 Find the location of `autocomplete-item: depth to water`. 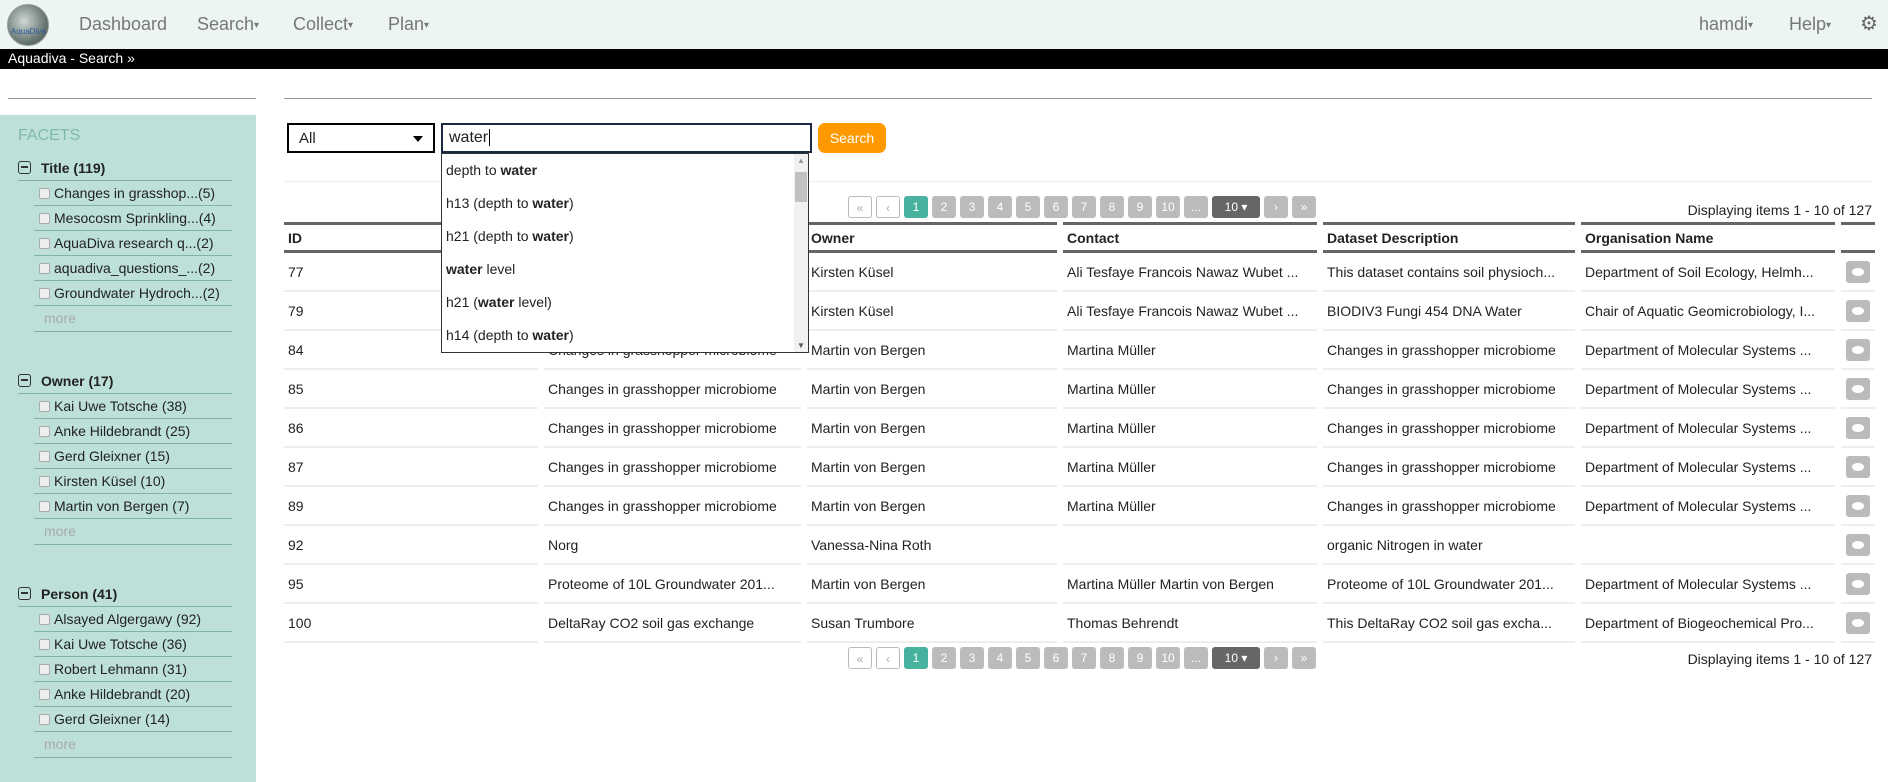

autocomplete-item: depth to water is located at coordinates (625, 170).